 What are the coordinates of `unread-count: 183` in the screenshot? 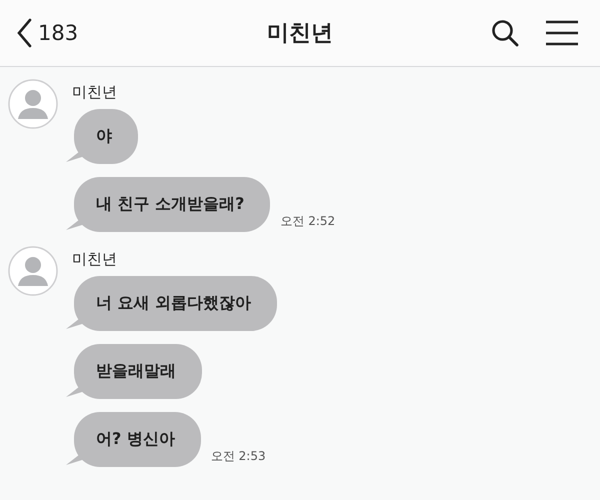 It's located at (58, 33).